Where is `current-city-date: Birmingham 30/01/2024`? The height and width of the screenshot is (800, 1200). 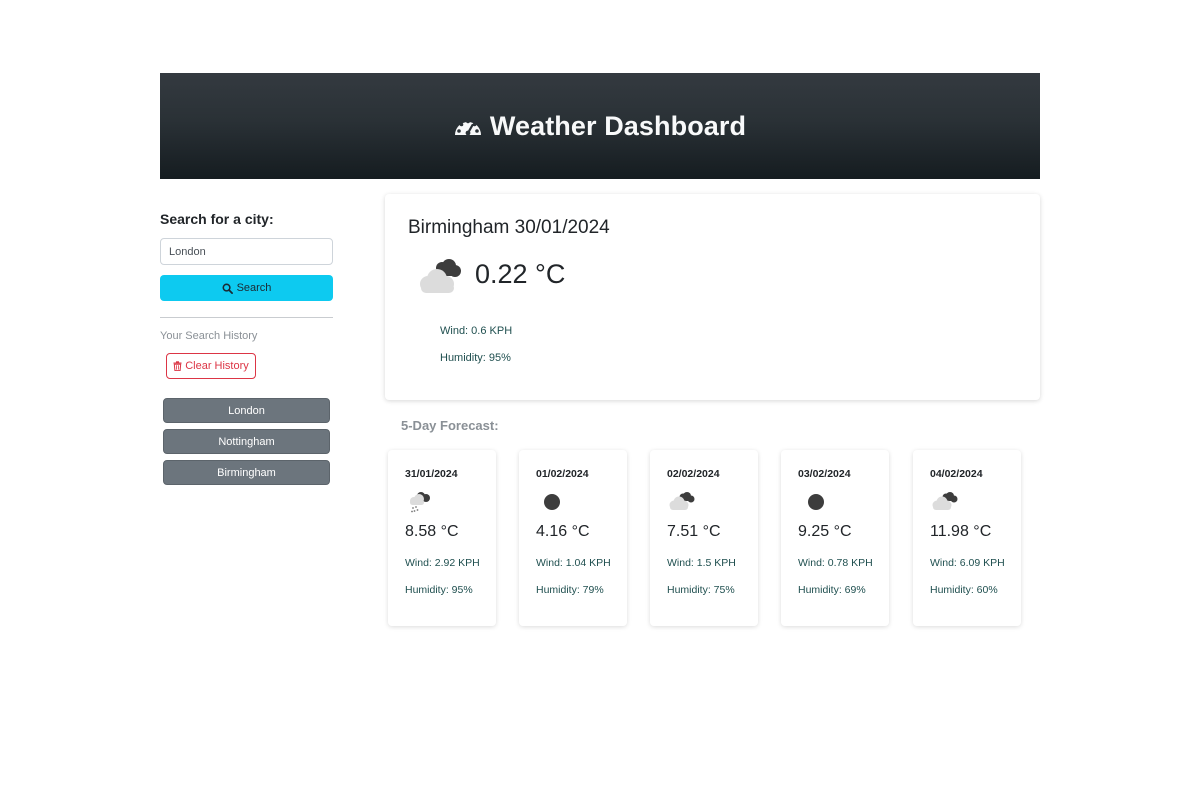 current-city-date: Birmingham 30/01/2024 is located at coordinates (509, 227).